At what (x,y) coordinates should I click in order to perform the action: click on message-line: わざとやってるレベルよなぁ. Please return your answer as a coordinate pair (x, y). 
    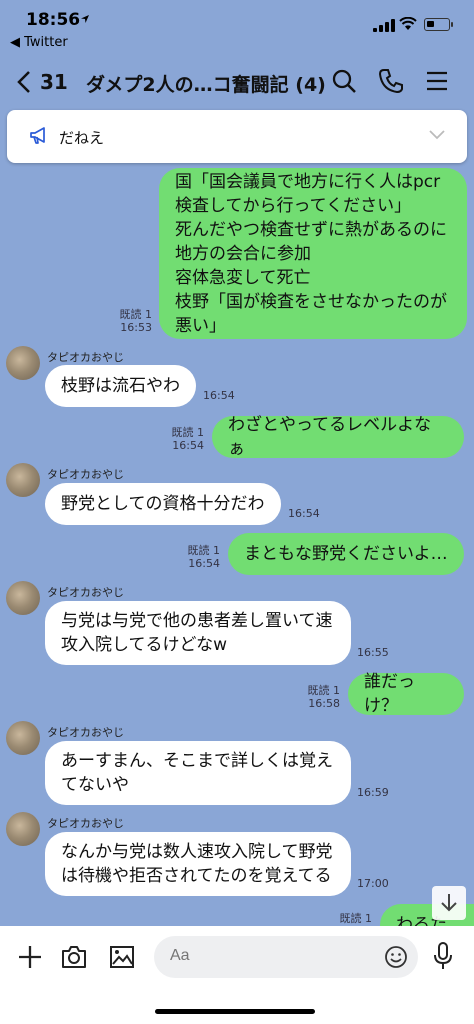
    Looking at the image, I should click on (330, 437).